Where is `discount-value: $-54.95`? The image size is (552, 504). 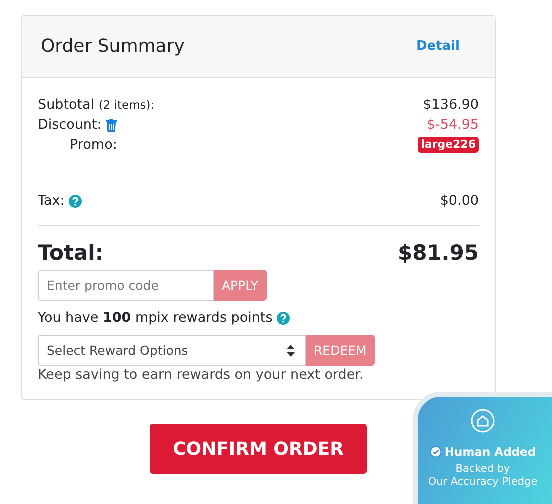
discount-value: $-54.95 is located at coordinates (452, 125).